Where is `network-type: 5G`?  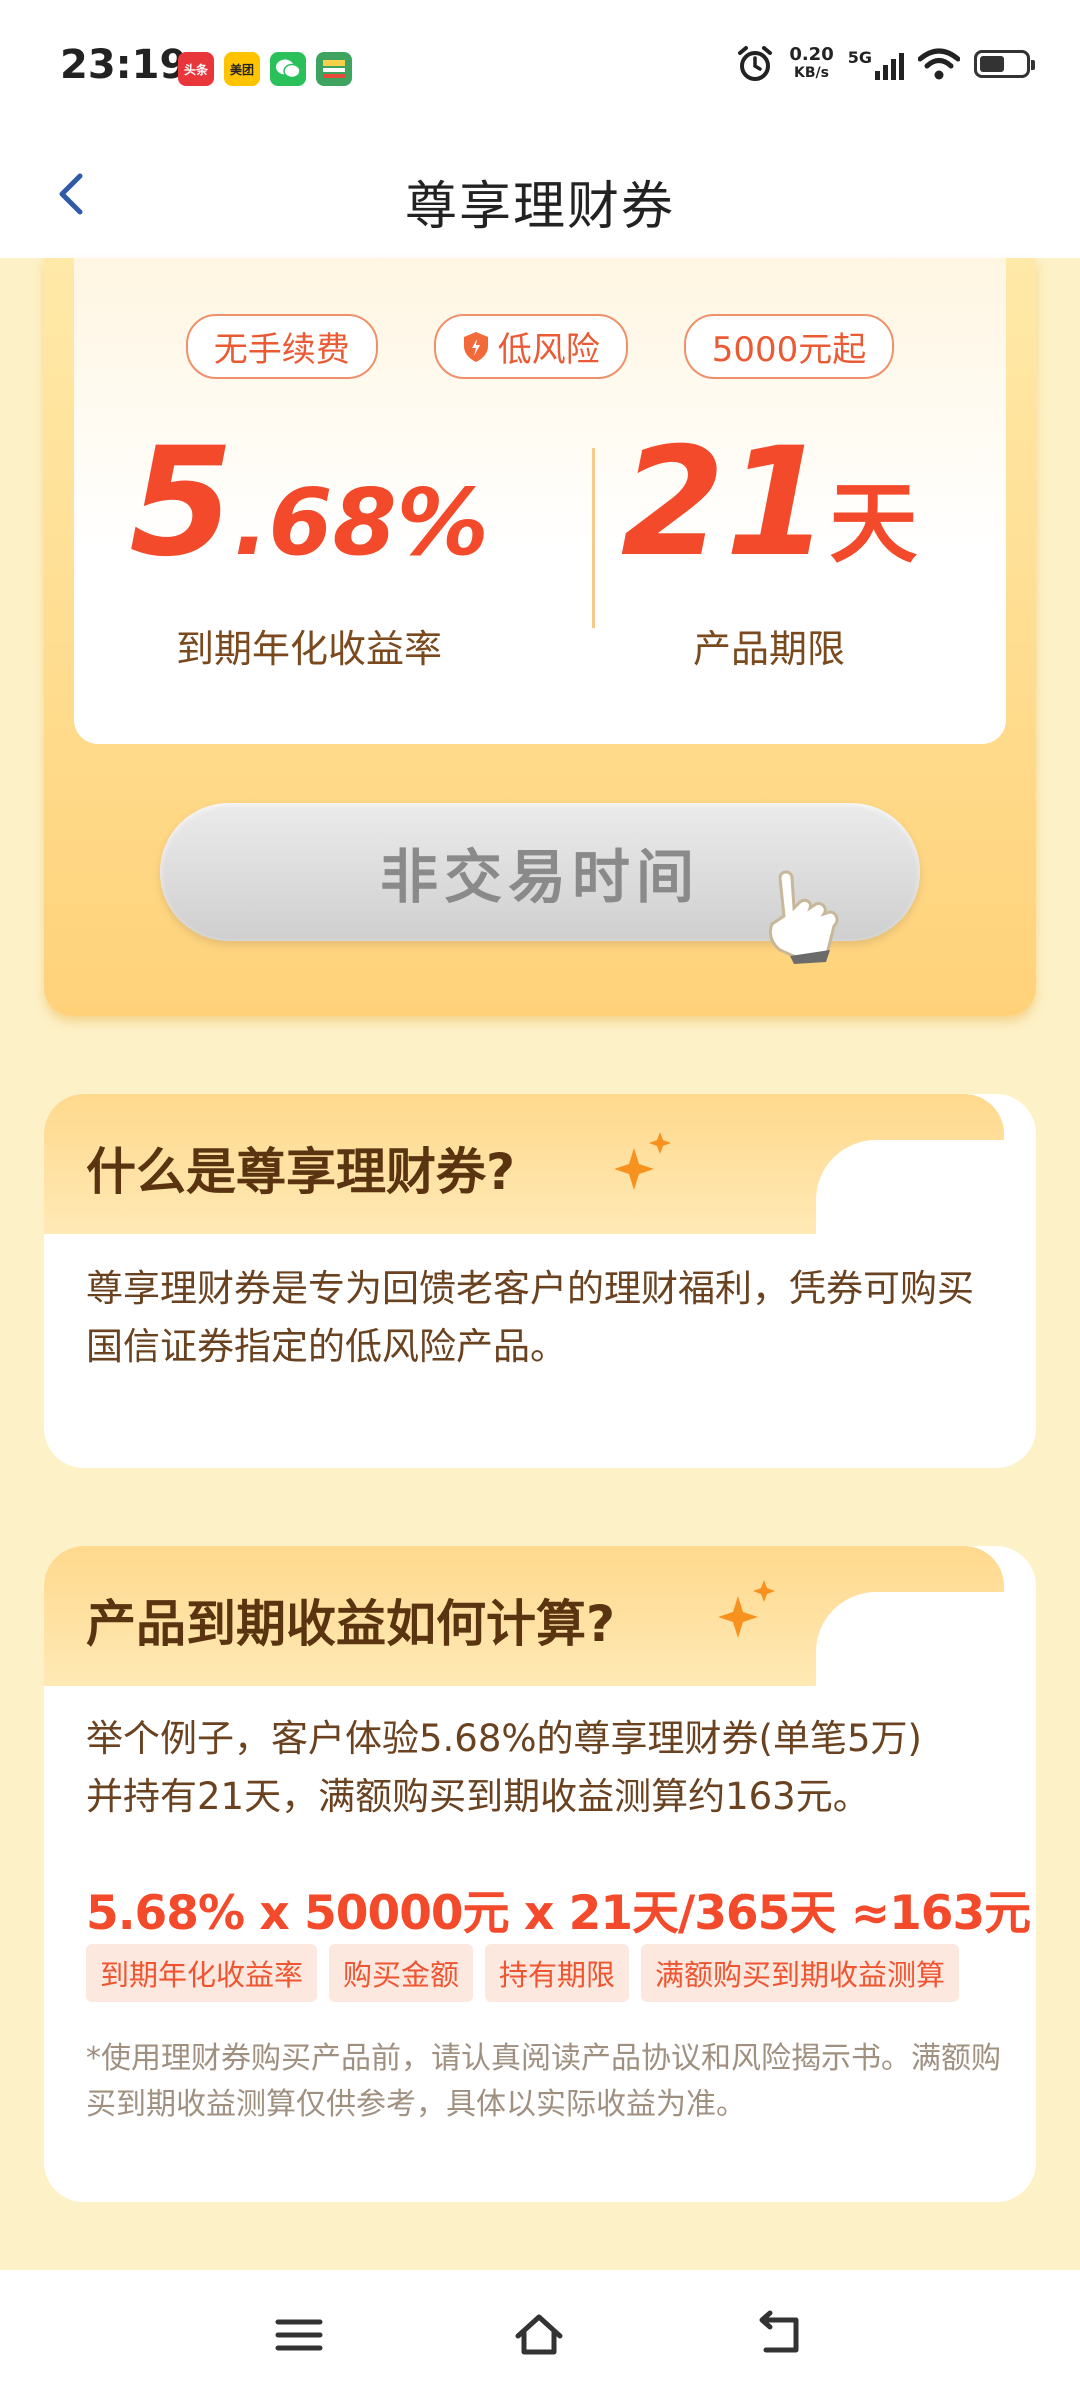 network-type: 5G is located at coordinates (859, 57).